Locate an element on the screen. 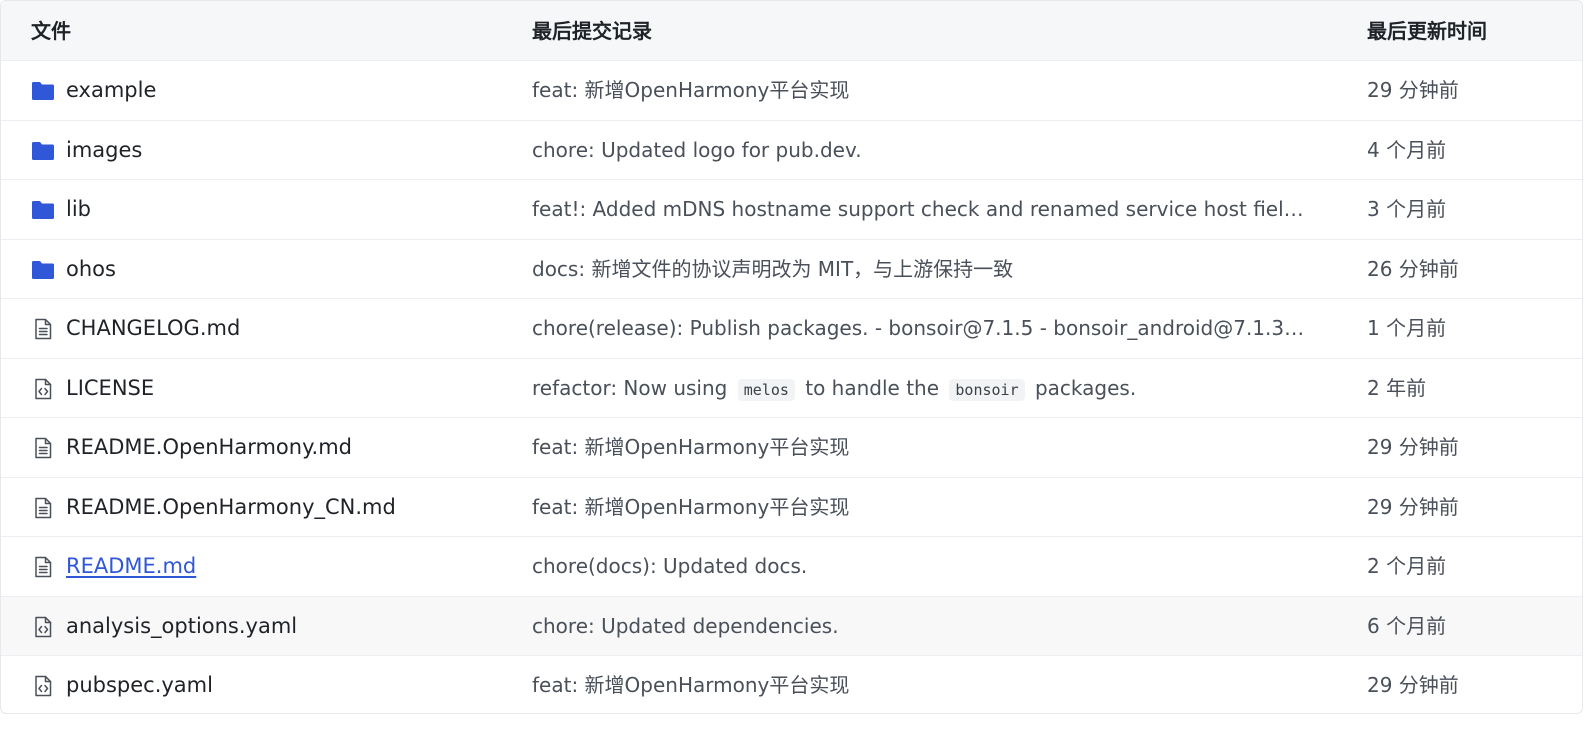 The image size is (1584, 737). commit-message-link: chore: Updated dependencies. is located at coordinates (919, 626).